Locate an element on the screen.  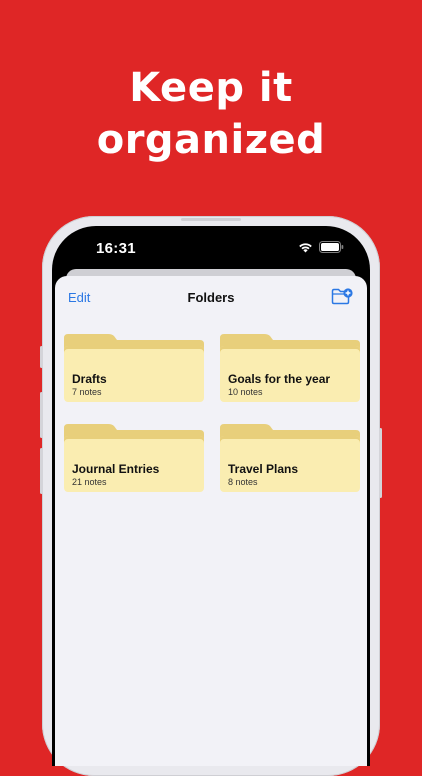
folder-name: Journal Entries is located at coordinates (116, 469).